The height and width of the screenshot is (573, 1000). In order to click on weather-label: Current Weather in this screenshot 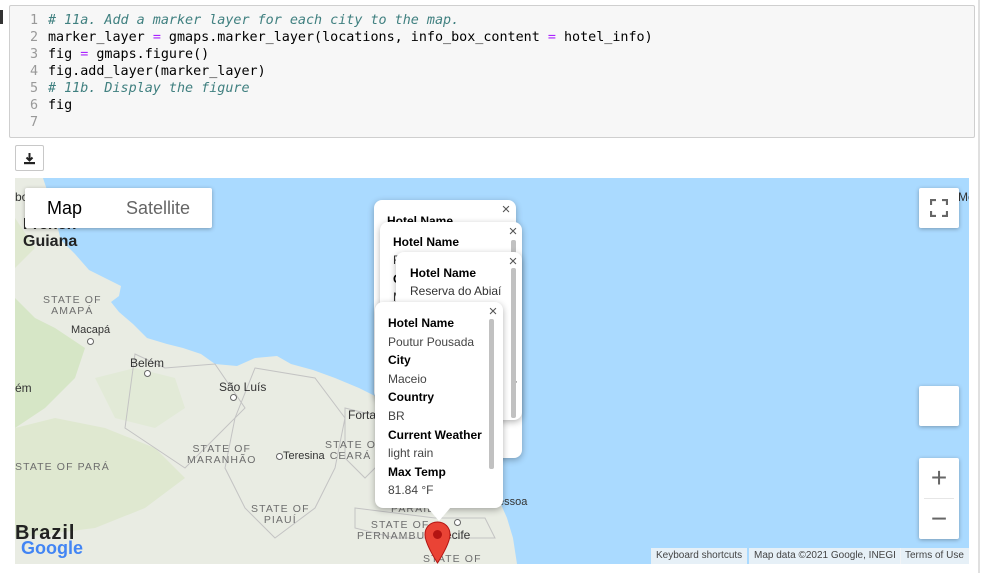, I will do `click(435, 434)`.